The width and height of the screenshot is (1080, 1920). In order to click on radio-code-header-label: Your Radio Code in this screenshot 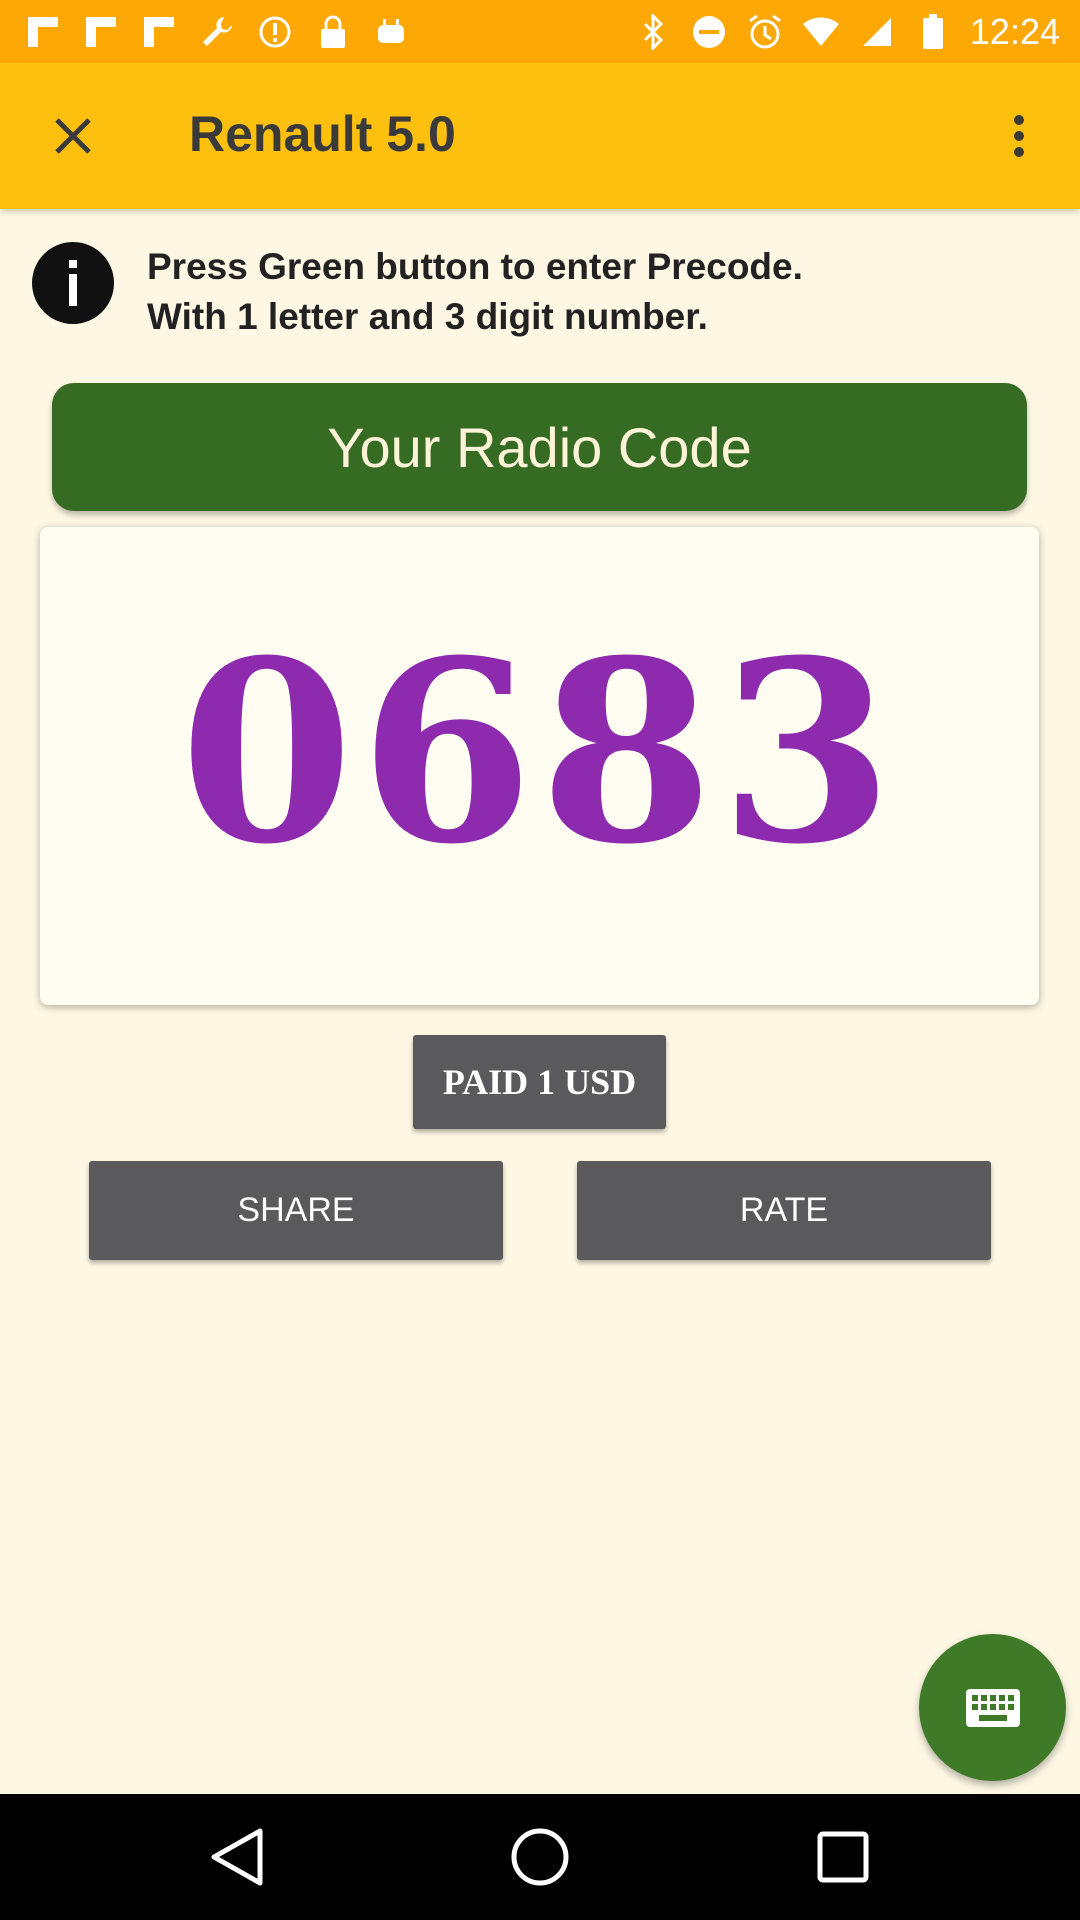, I will do `click(539, 447)`.